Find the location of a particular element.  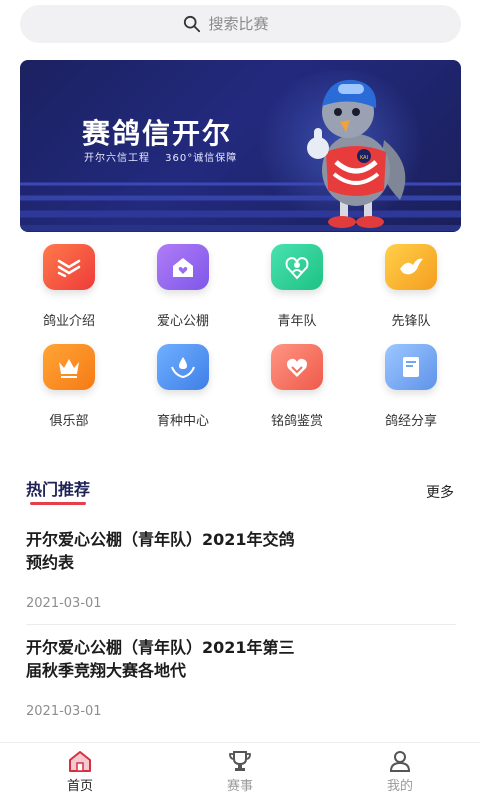

user-icon is located at coordinates (400, 761).